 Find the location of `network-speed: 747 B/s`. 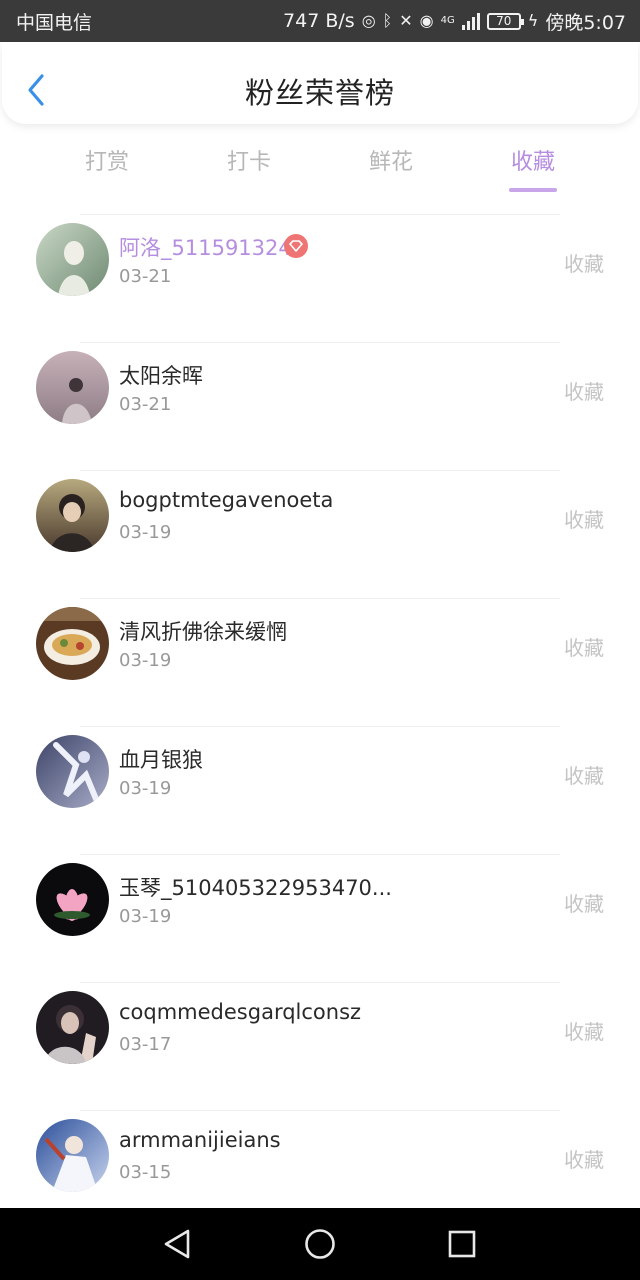

network-speed: 747 B/s is located at coordinates (319, 21).